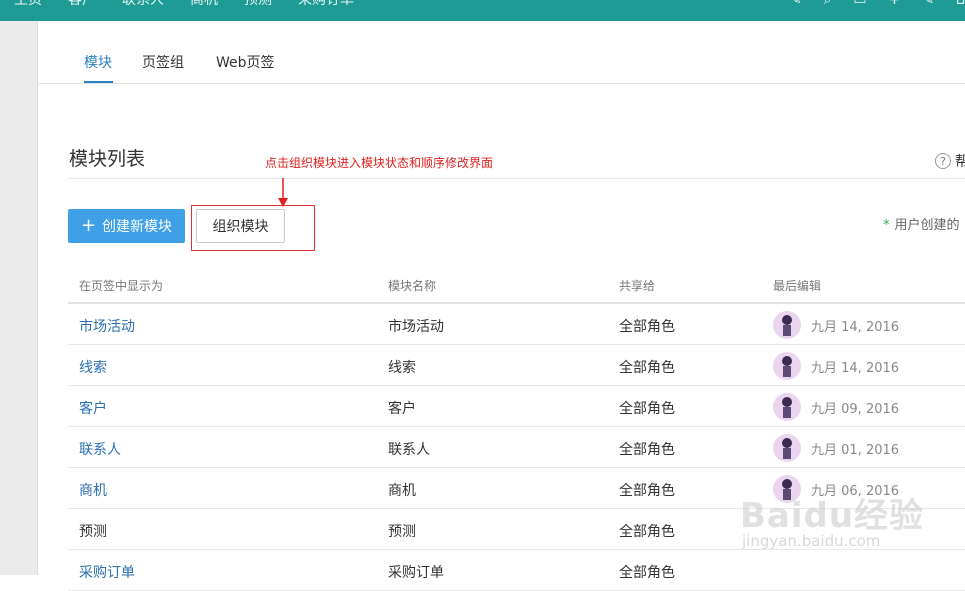  What do you see at coordinates (516, 178) in the screenshot?
I see `header-divider` at bounding box center [516, 178].